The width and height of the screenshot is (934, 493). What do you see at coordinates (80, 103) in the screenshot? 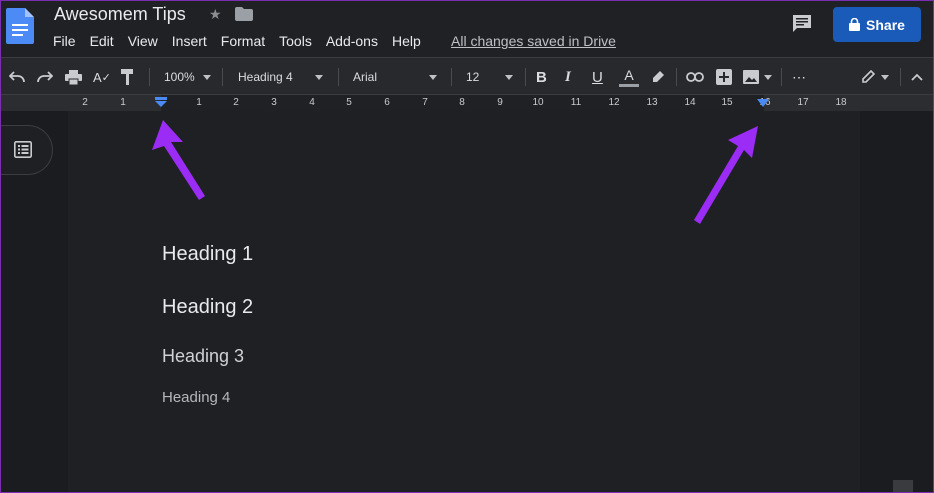
I see `ruler-margin-left` at bounding box center [80, 103].